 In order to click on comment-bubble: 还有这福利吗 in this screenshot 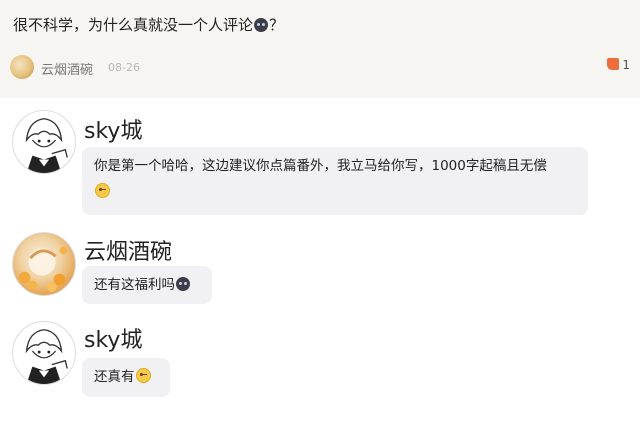, I will do `click(147, 285)`.